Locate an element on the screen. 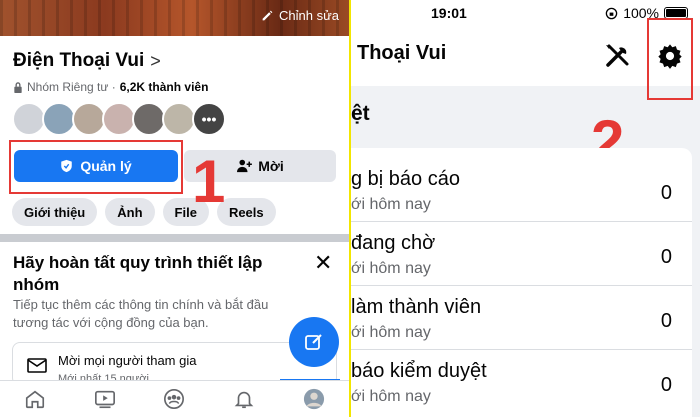  member-avatars: ••• is located at coordinates (119, 119).